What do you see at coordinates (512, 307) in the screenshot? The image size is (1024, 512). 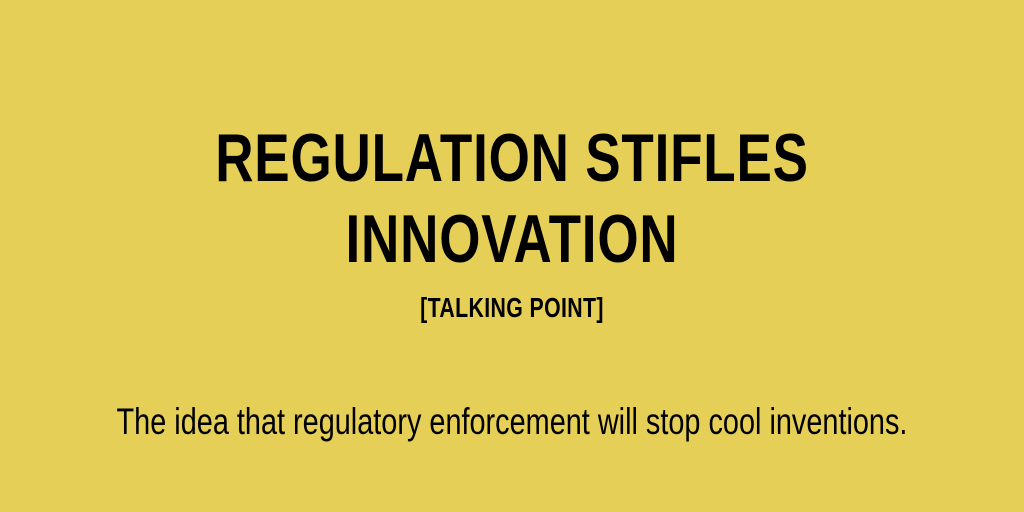 I see `talking-point-tag: [TALKING POINT]` at bounding box center [512, 307].